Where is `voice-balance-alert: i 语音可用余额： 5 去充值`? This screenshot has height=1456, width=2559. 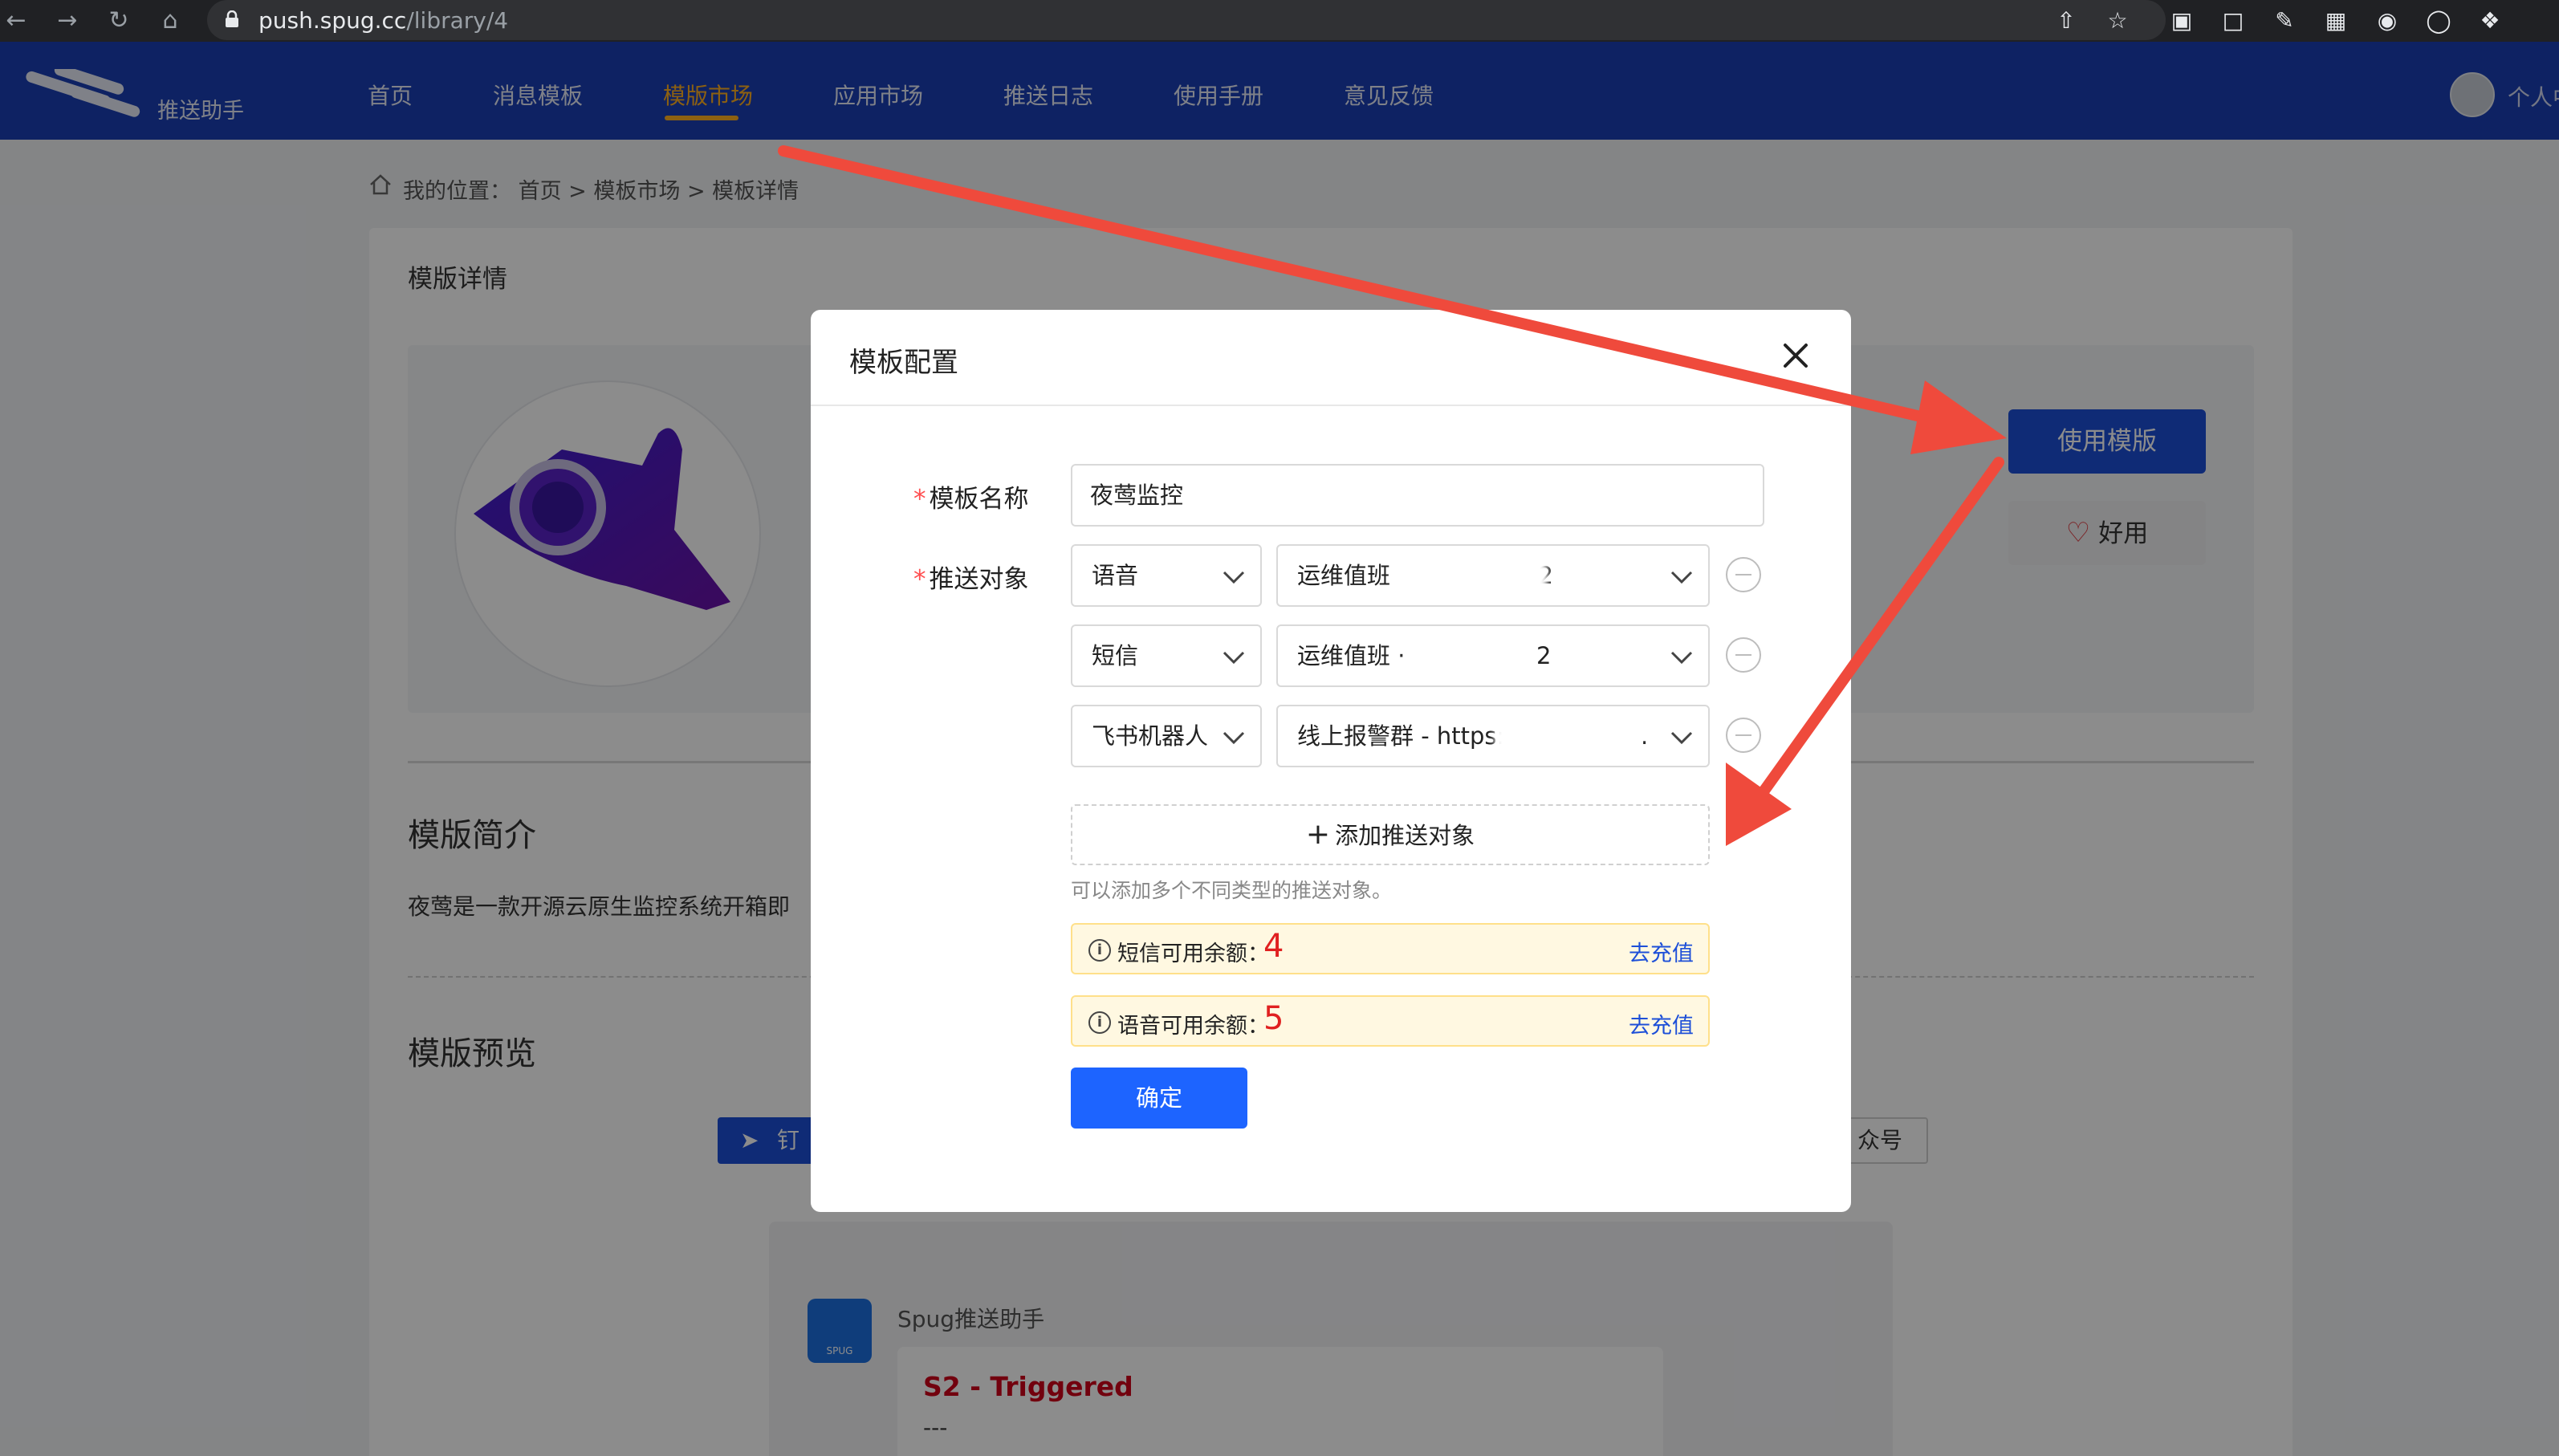 voice-balance-alert: i 语音可用余额： 5 去充值 is located at coordinates (1390, 1021).